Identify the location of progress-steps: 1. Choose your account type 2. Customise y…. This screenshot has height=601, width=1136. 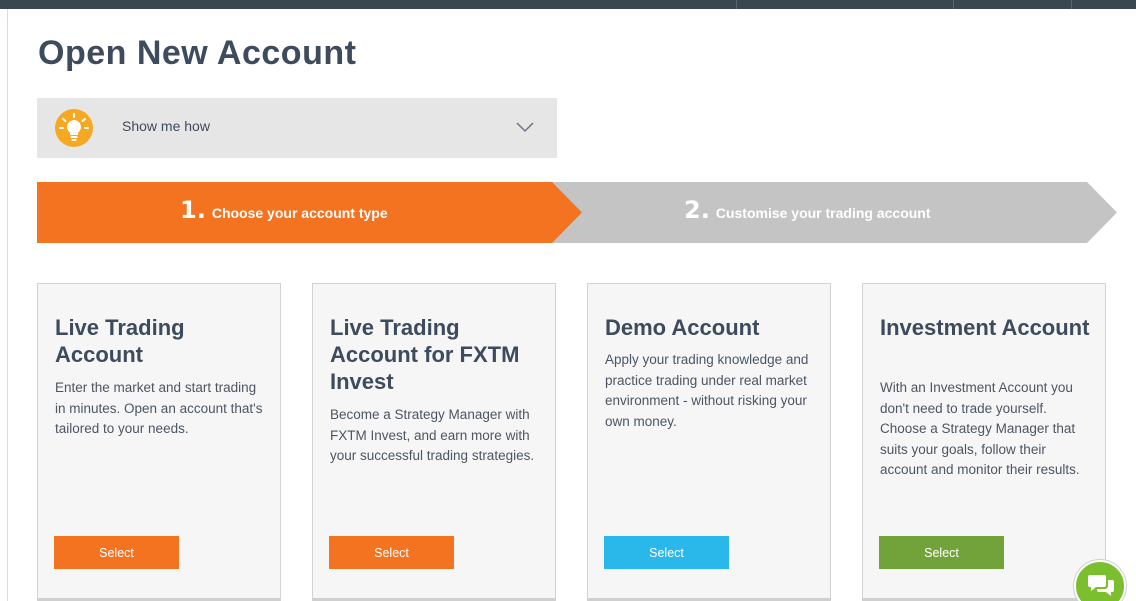
(577, 212).